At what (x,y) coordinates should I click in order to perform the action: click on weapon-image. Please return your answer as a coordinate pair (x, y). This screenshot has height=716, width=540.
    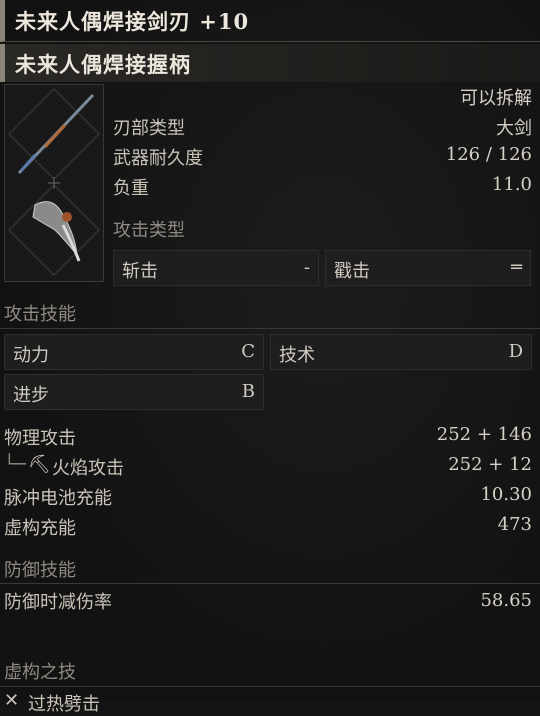
    Looking at the image, I should click on (54, 183).